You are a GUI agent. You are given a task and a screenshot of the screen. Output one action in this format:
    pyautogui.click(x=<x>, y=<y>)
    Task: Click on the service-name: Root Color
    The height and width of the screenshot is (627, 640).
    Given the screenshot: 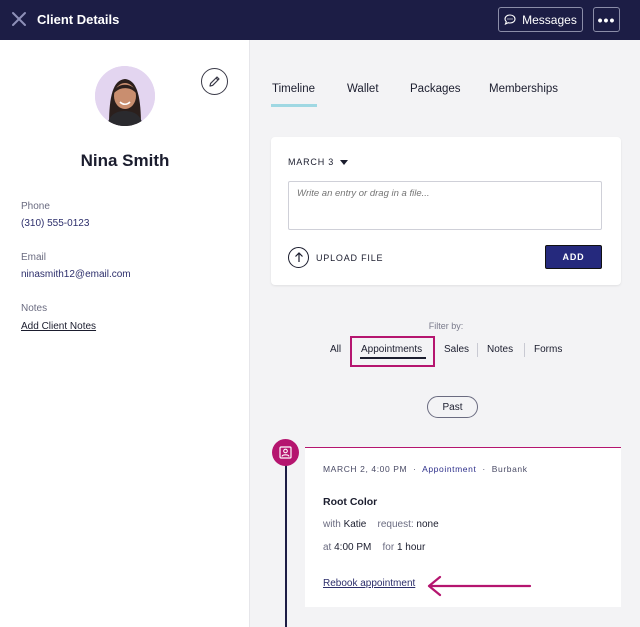 What is the action you would take?
    pyautogui.click(x=350, y=502)
    